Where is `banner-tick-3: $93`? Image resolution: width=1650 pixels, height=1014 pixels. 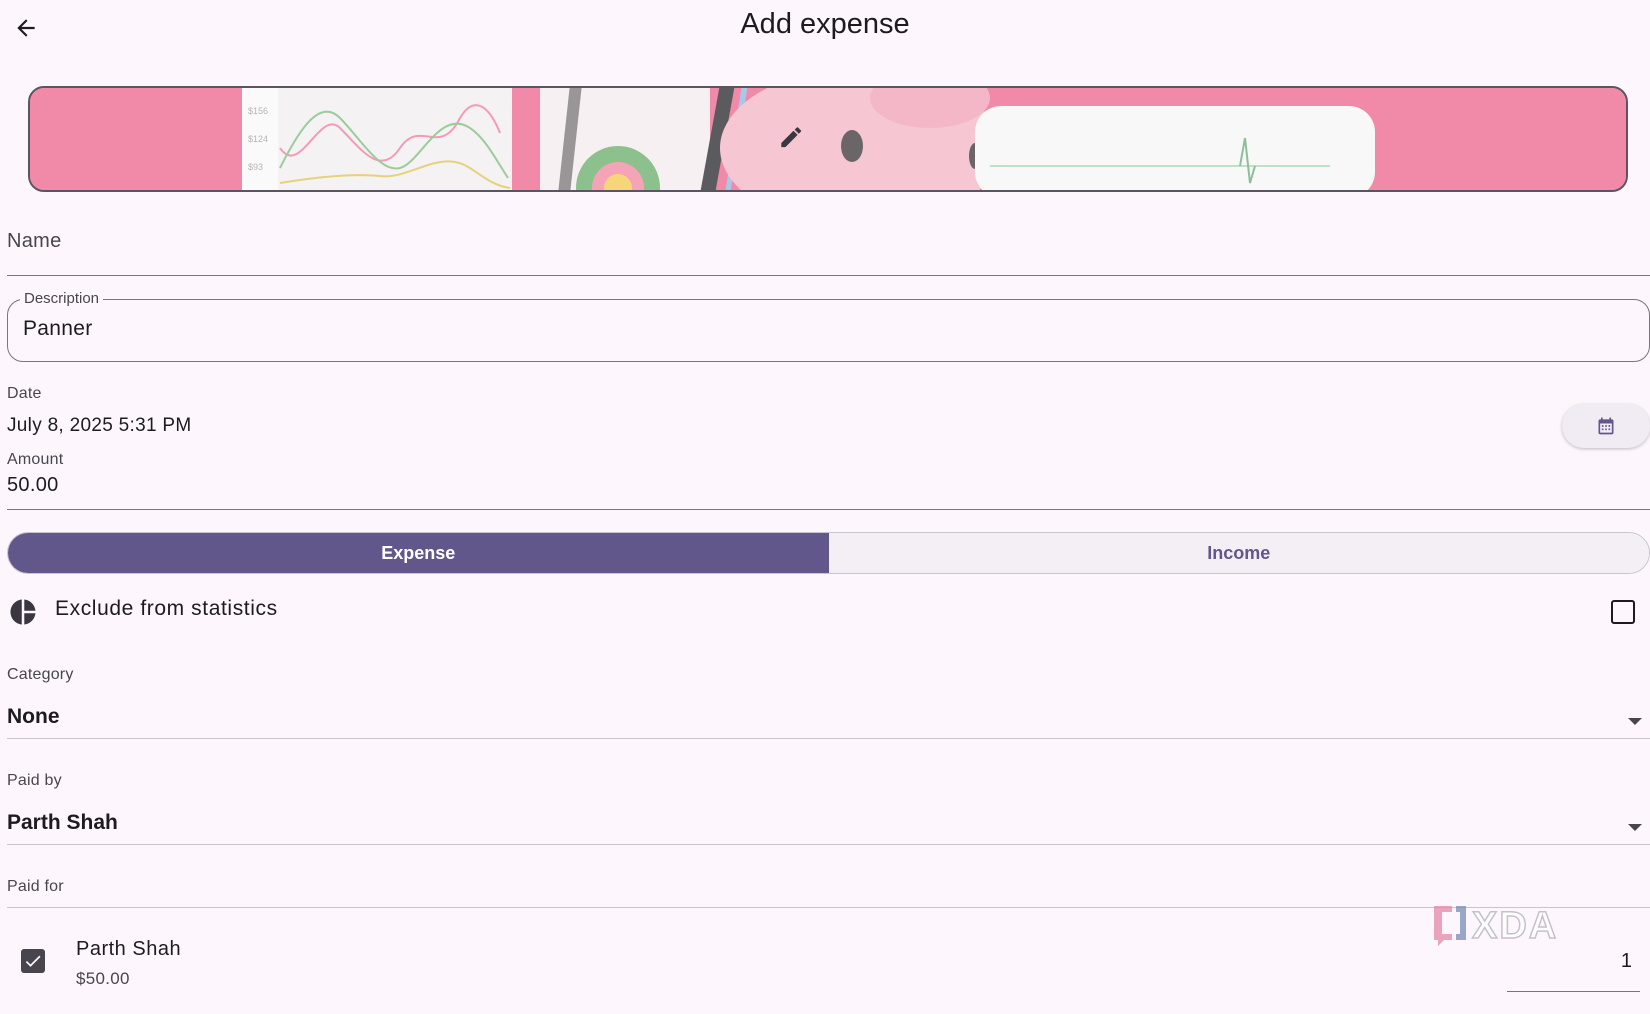
banner-tick-3: $93 is located at coordinates (255, 167).